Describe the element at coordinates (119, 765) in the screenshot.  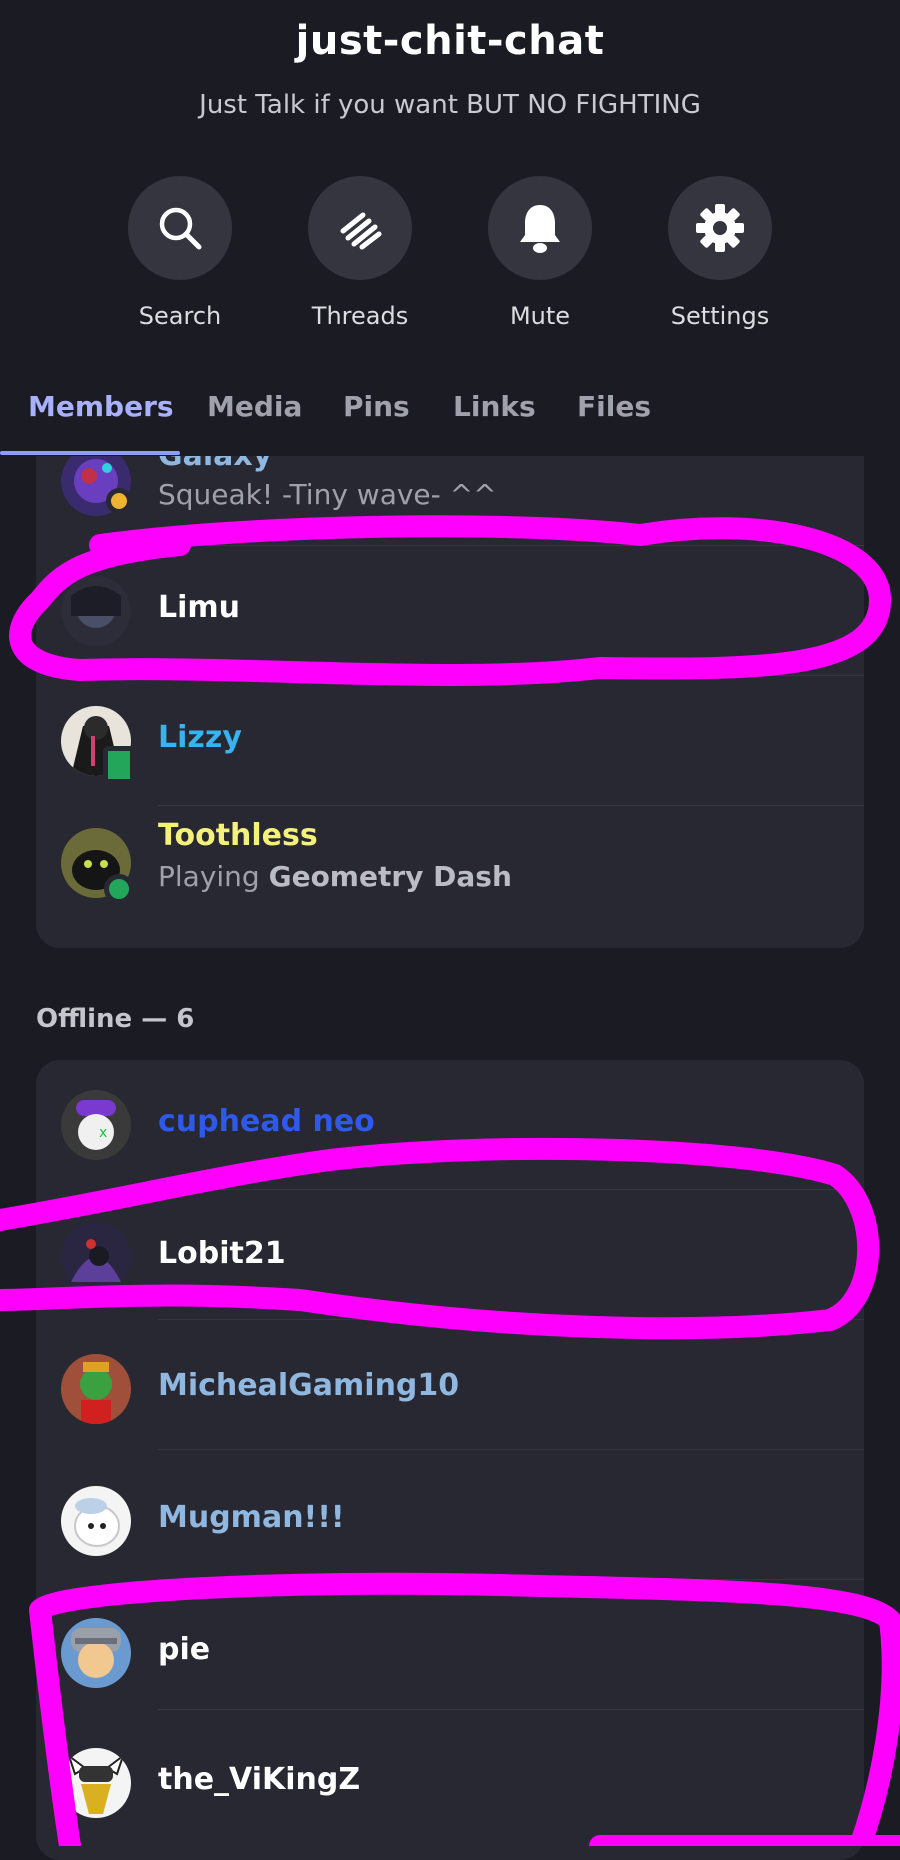
I see `mobile-status-icon` at that location.